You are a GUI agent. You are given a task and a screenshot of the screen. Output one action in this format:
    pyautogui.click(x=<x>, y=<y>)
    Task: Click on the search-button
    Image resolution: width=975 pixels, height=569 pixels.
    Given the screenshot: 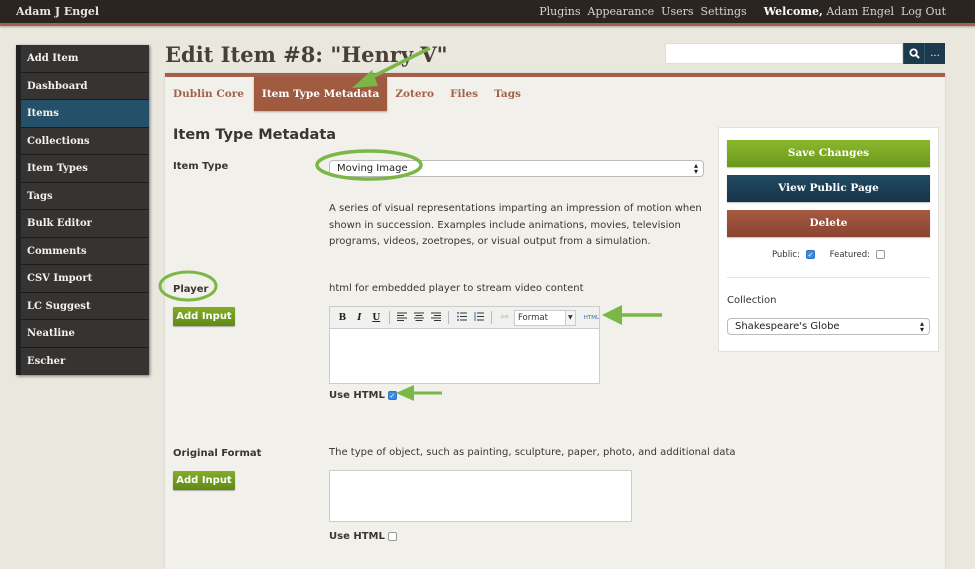 What is the action you would take?
    pyautogui.click(x=913, y=53)
    